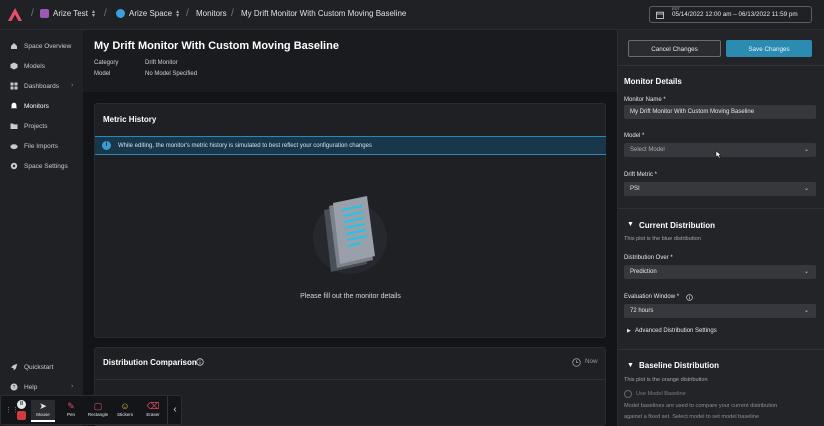 The image size is (824, 426). Describe the element at coordinates (14, 147) in the screenshot. I see `upload-cloud-icon` at that location.